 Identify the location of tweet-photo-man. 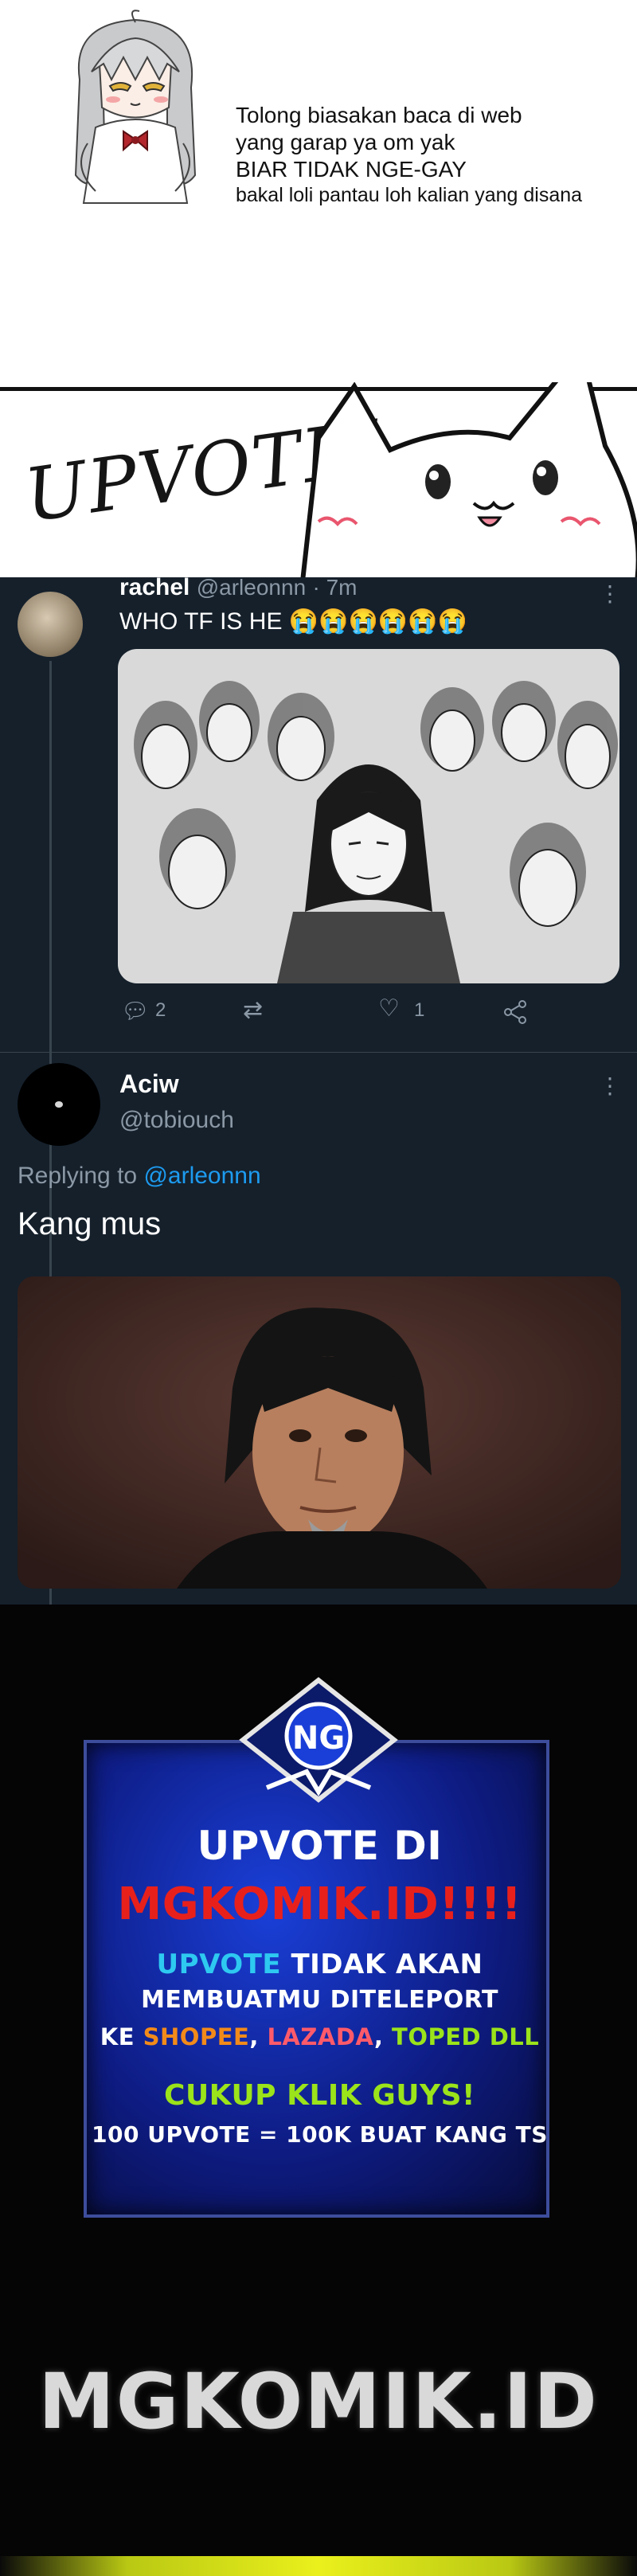
(319, 1432).